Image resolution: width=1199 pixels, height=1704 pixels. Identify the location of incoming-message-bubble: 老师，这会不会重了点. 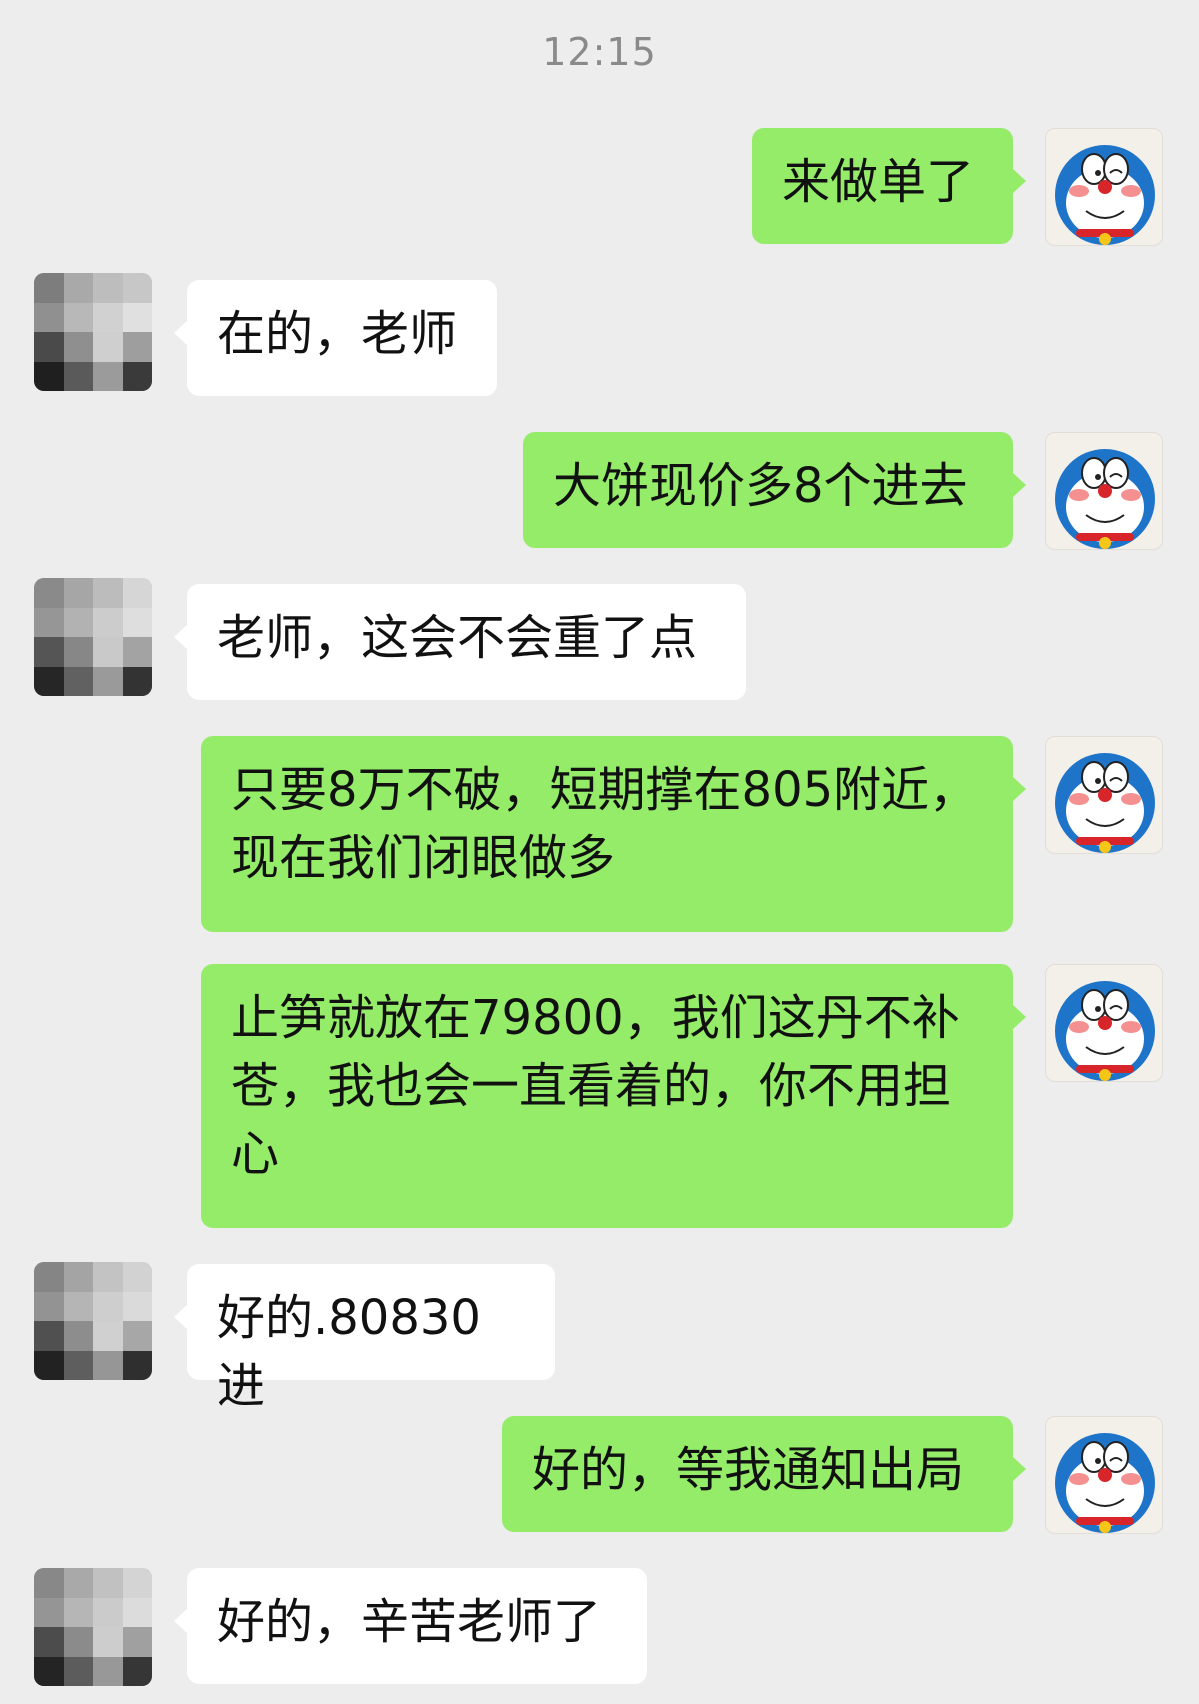
(460, 642).